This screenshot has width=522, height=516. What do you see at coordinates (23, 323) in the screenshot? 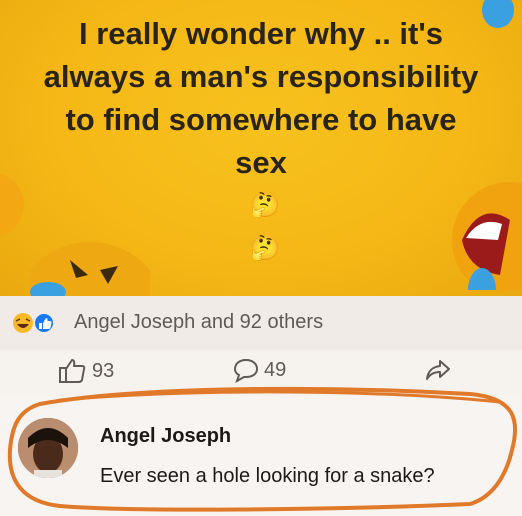
I see `haha-icon` at bounding box center [23, 323].